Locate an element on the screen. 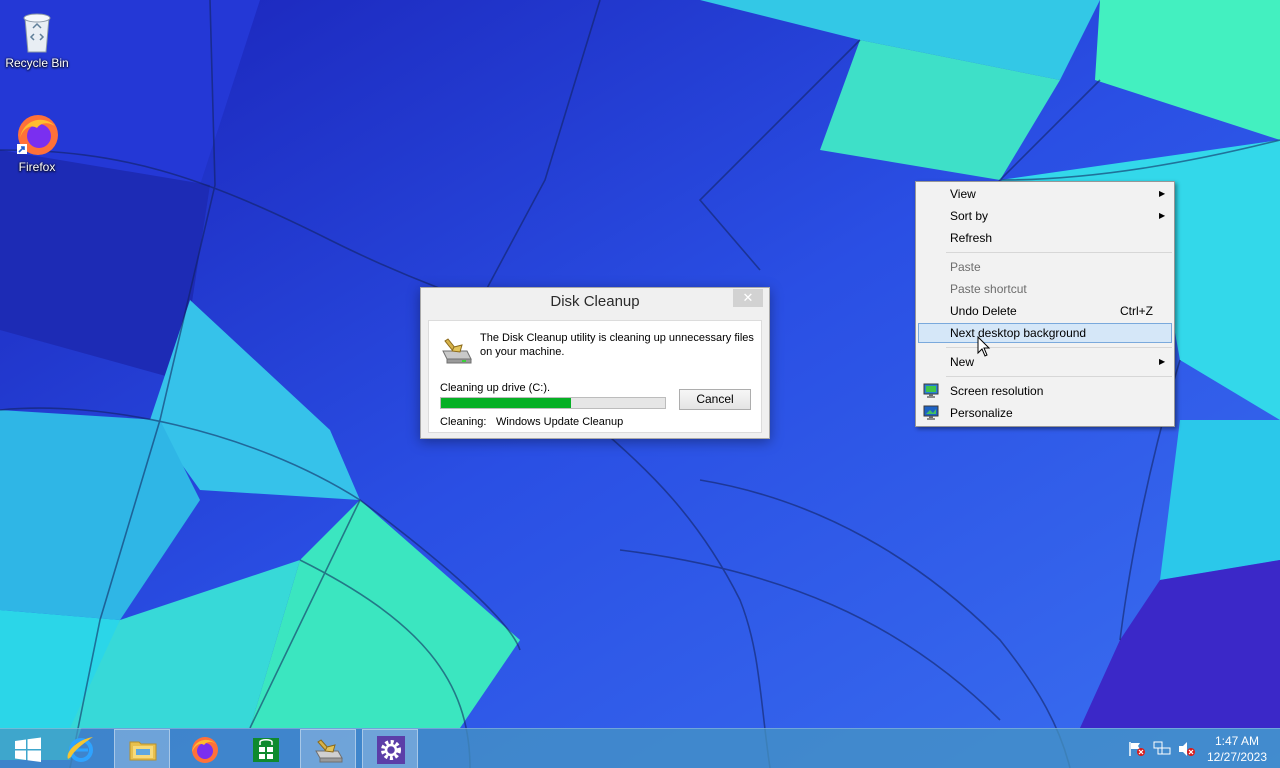 The image size is (1280, 768). dialog-close-button: ✕ is located at coordinates (748, 298).